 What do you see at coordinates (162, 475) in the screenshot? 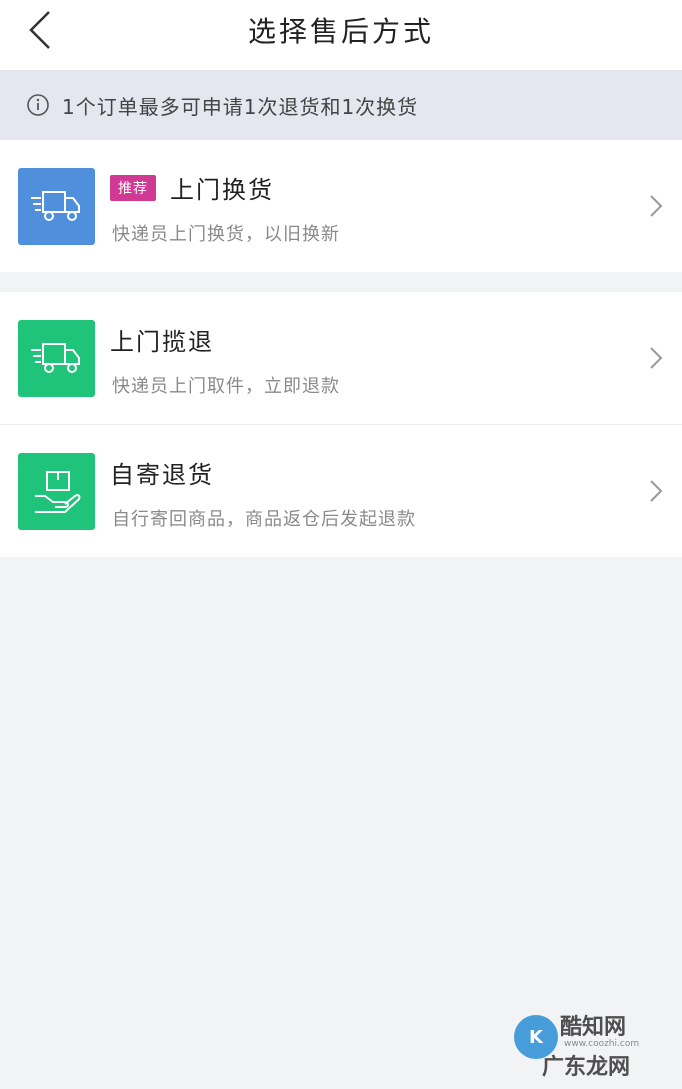
I see `option-title: 自寄退货` at bounding box center [162, 475].